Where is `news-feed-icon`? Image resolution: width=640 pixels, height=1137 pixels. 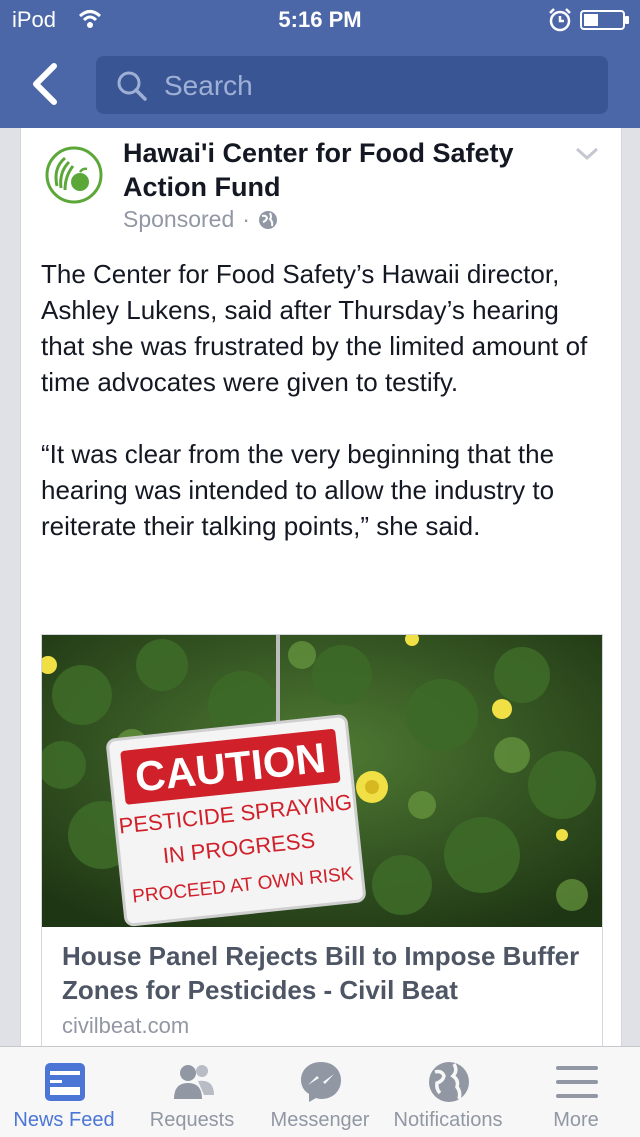
news-feed-icon is located at coordinates (65, 1082).